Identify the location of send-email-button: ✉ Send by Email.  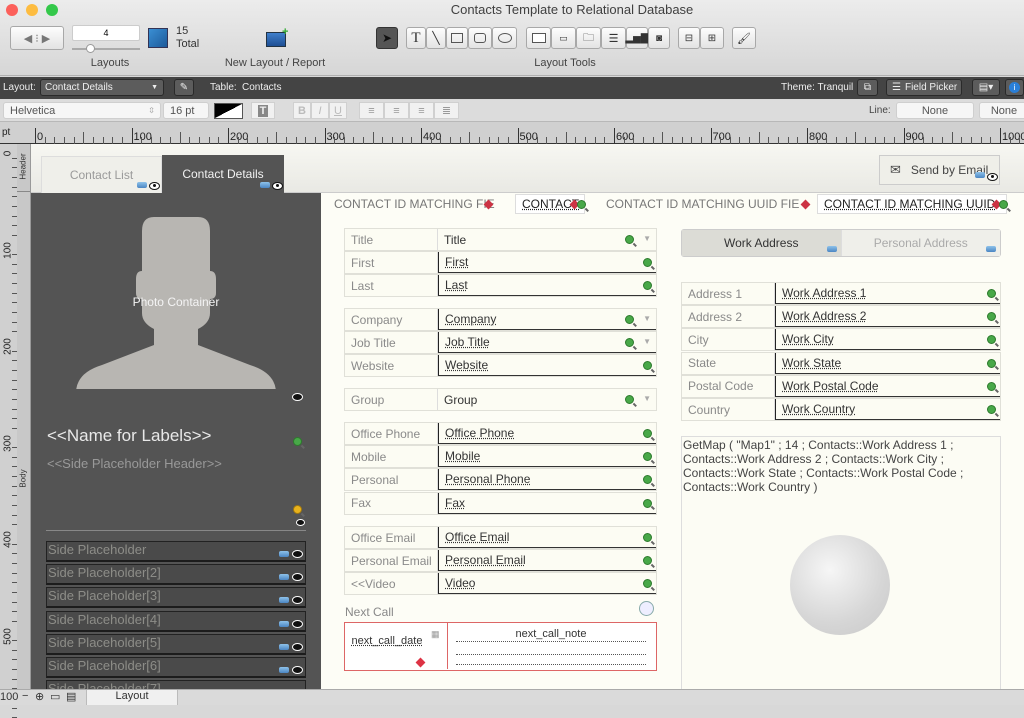
(939, 170).